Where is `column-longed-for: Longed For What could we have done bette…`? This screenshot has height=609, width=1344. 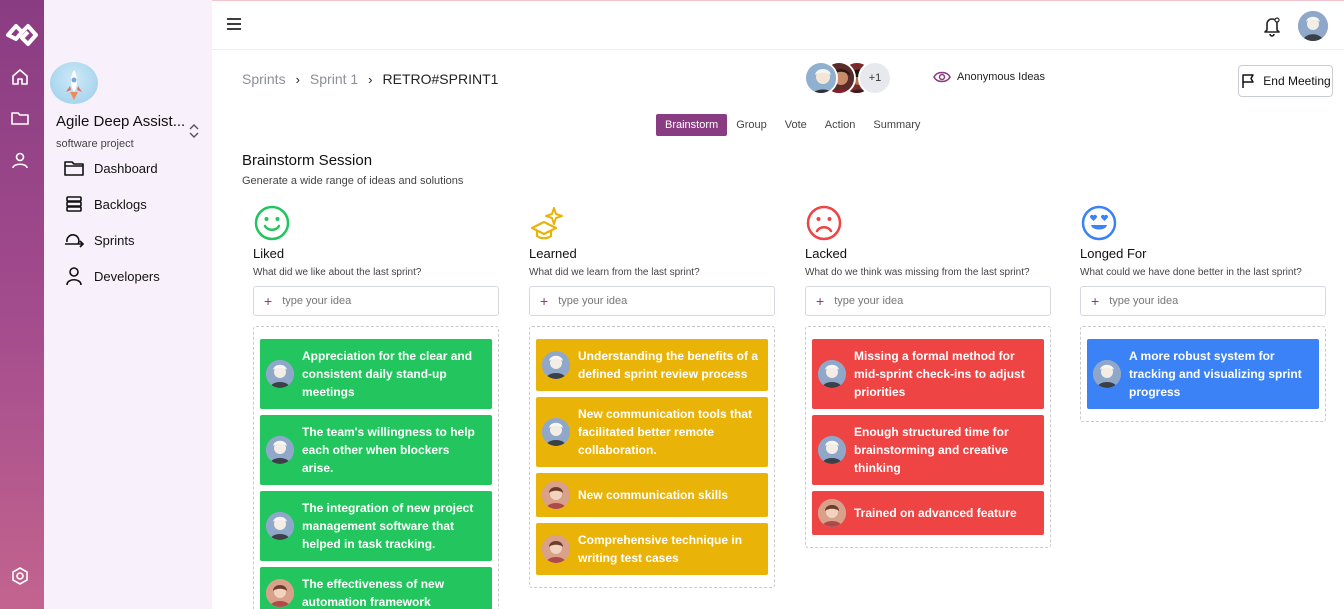 column-longed-for: Longed For What could we have done bette… is located at coordinates (1203, 313).